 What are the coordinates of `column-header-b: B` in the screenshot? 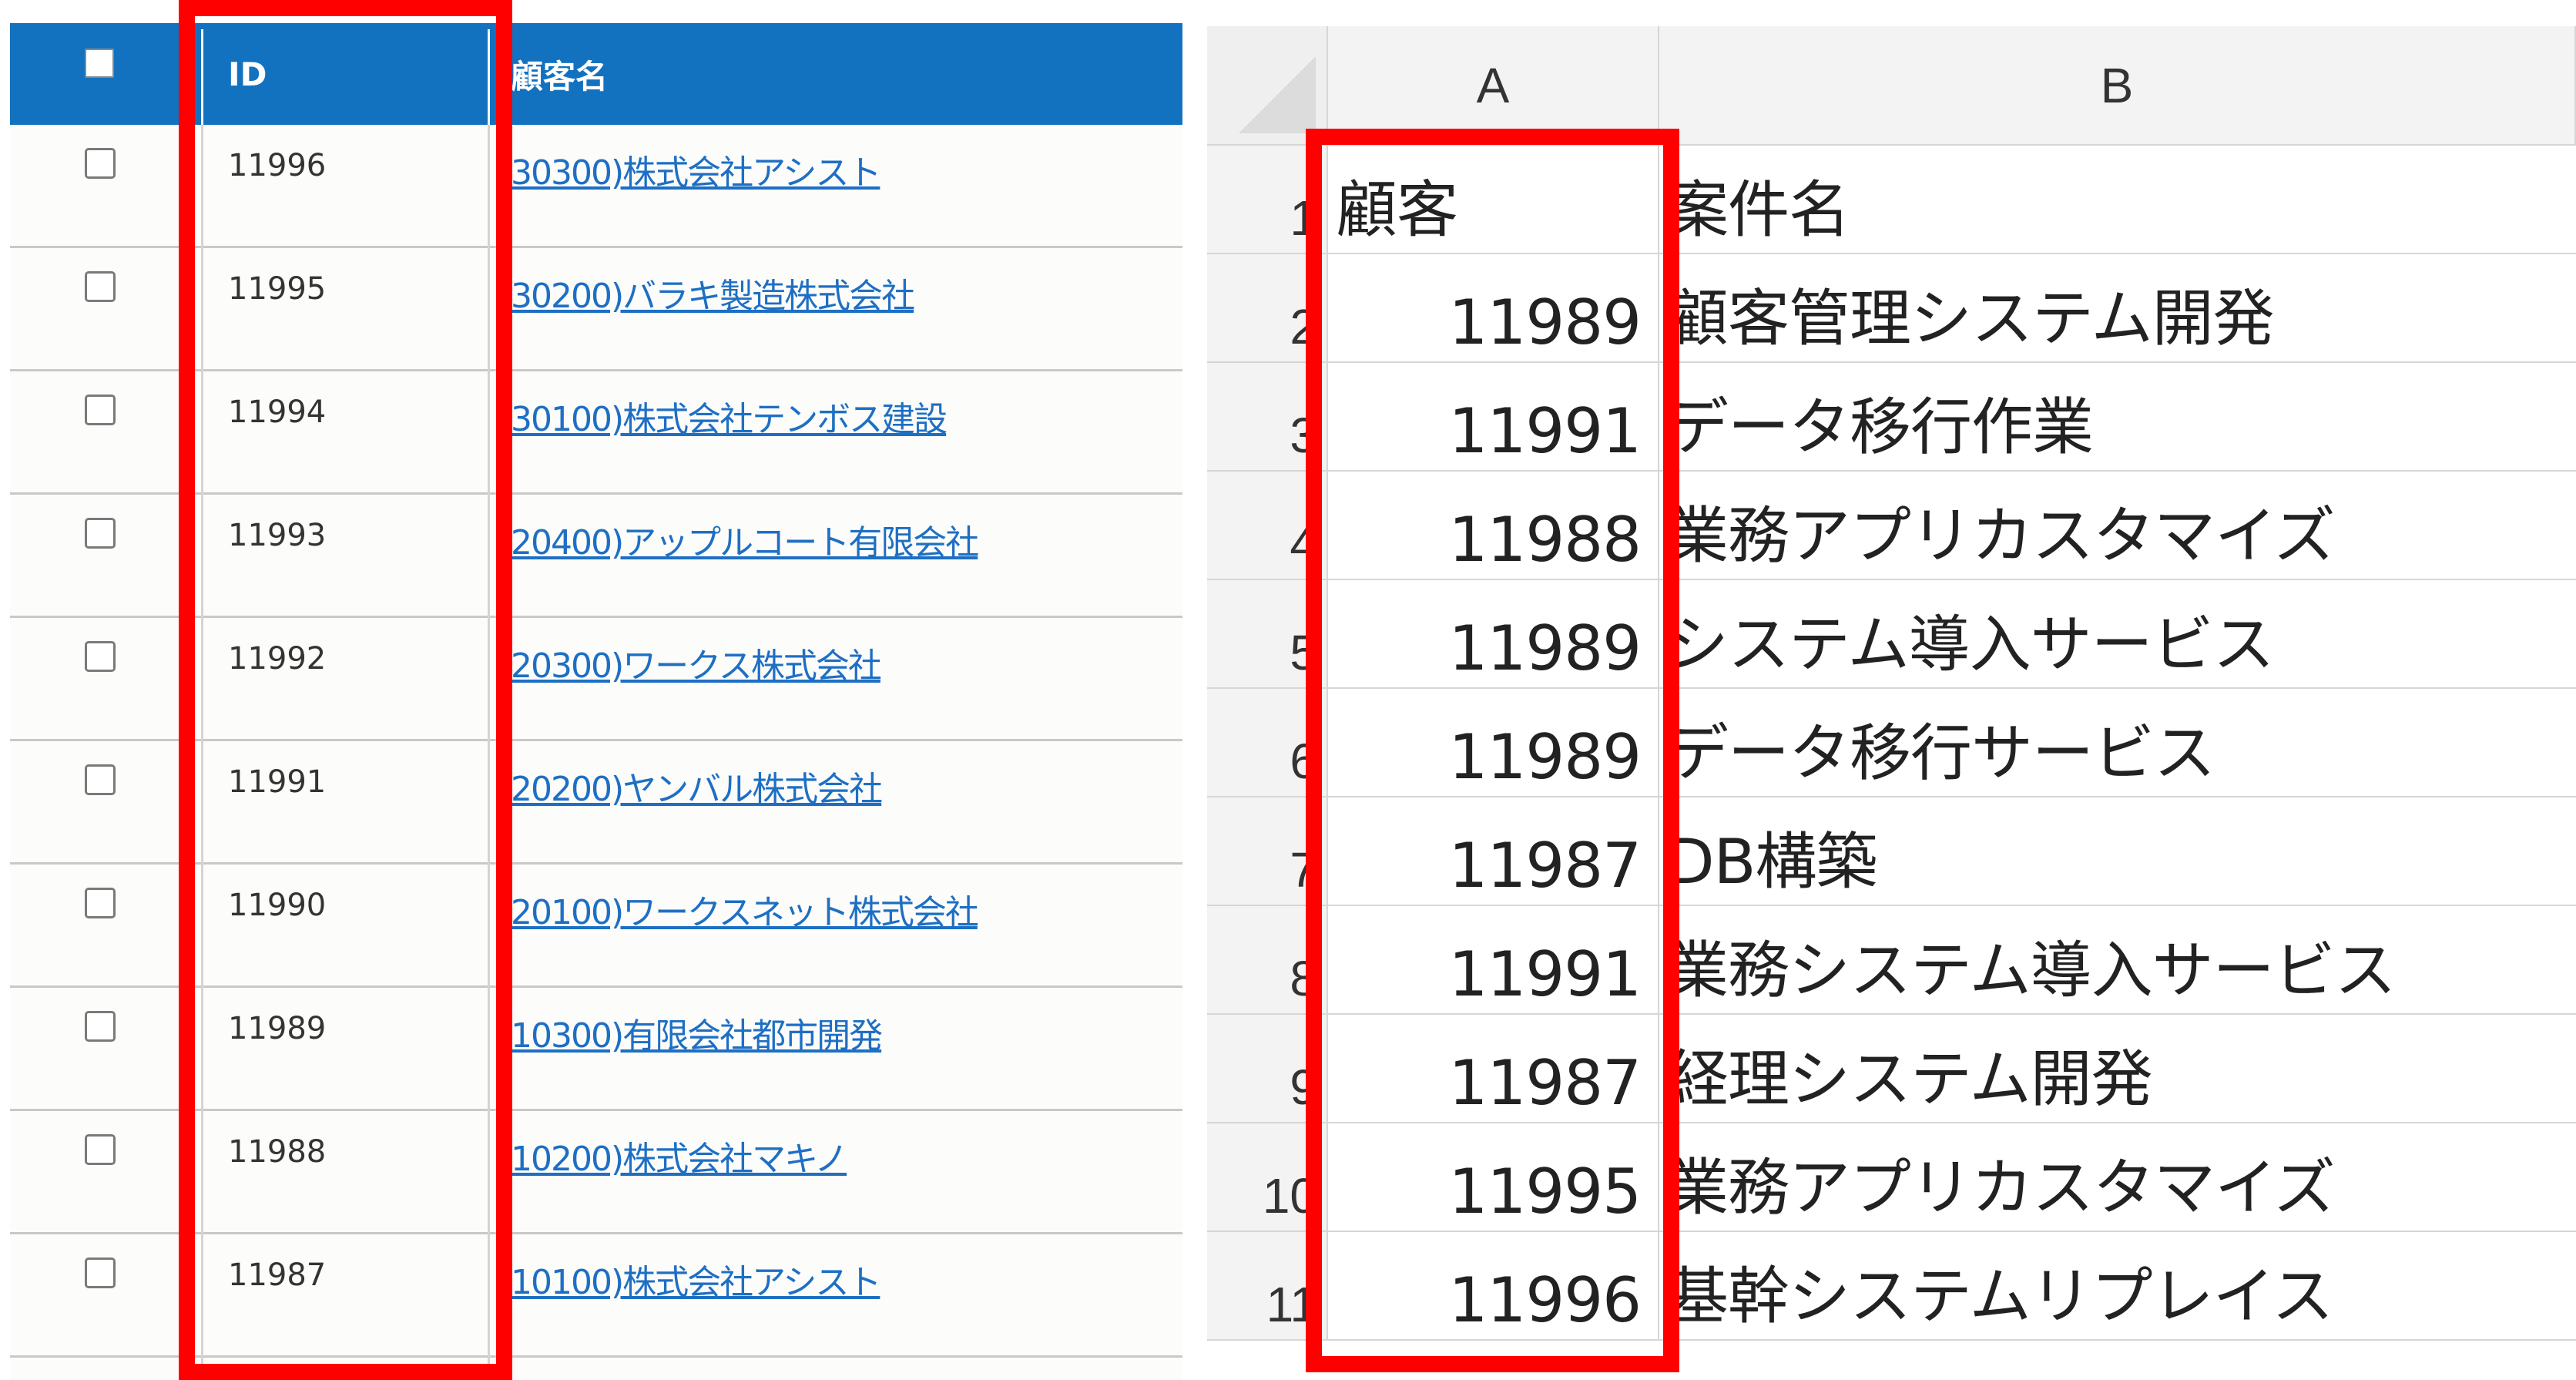 It's located at (2117, 86).